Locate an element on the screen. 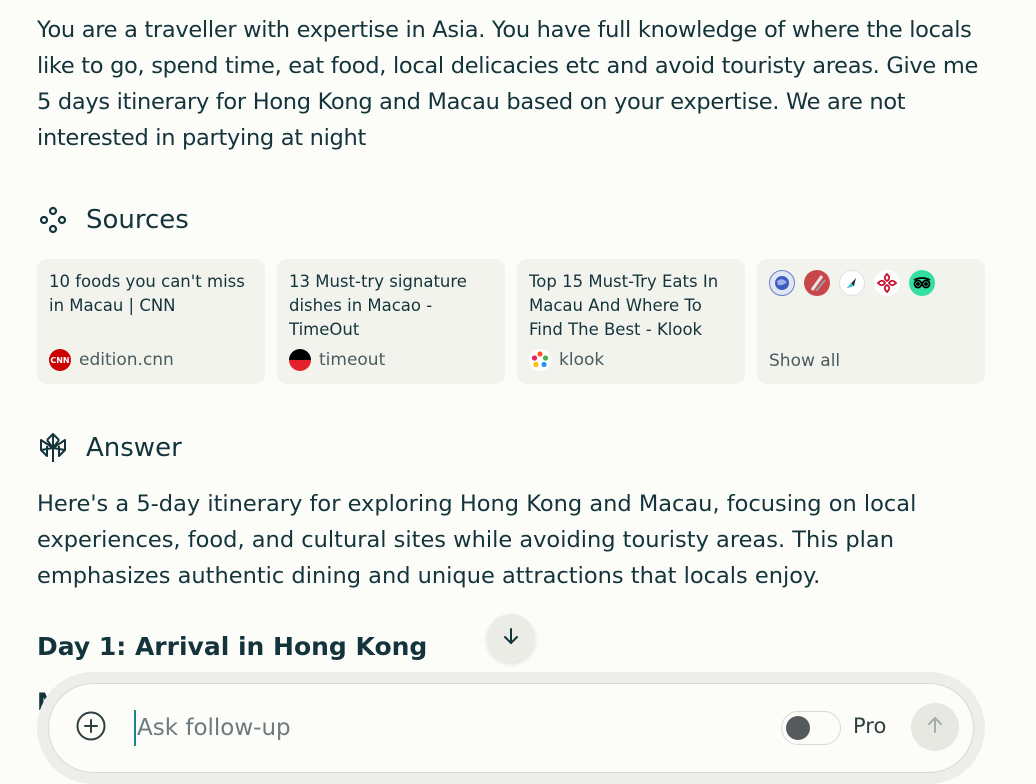  arrow-up-icon is located at coordinates (935, 727).